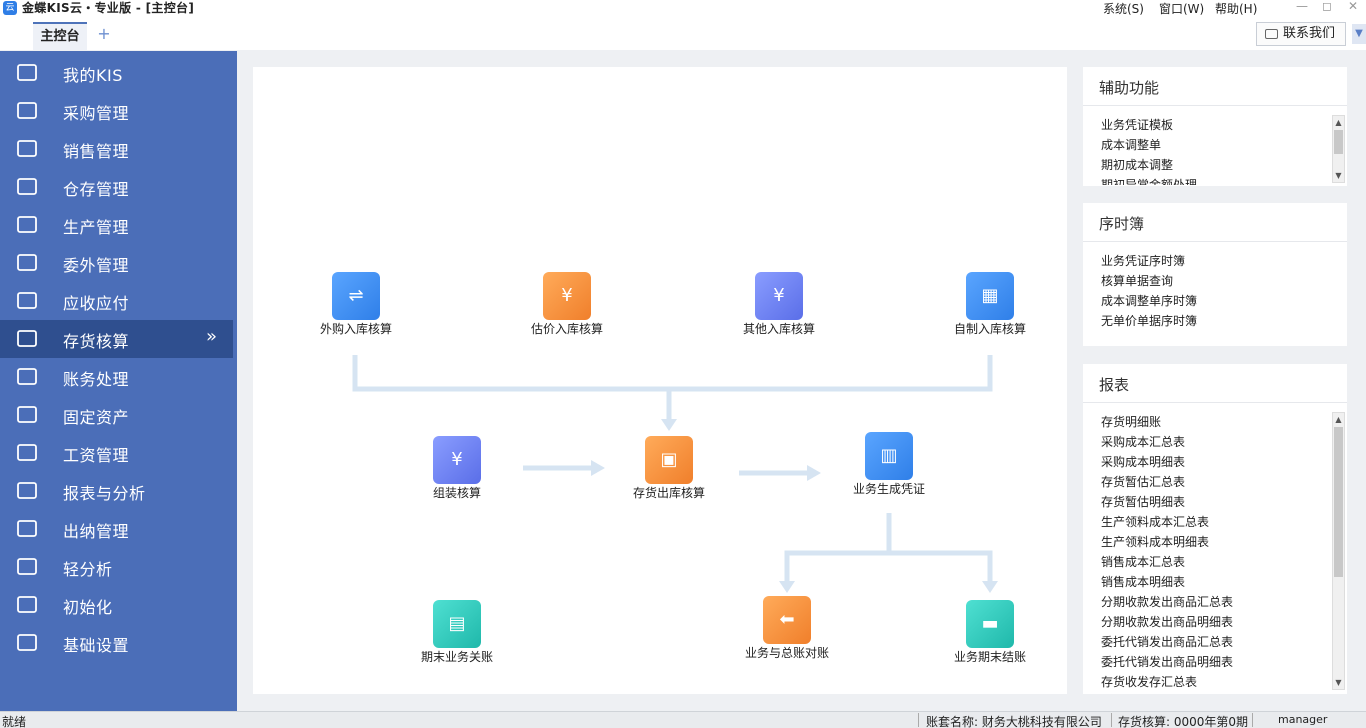 The width and height of the screenshot is (1366, 728). Describe the element at coordinates (889, 488) in the screenshot. I see `flow-node-label: 业务生成凭证` at that location.